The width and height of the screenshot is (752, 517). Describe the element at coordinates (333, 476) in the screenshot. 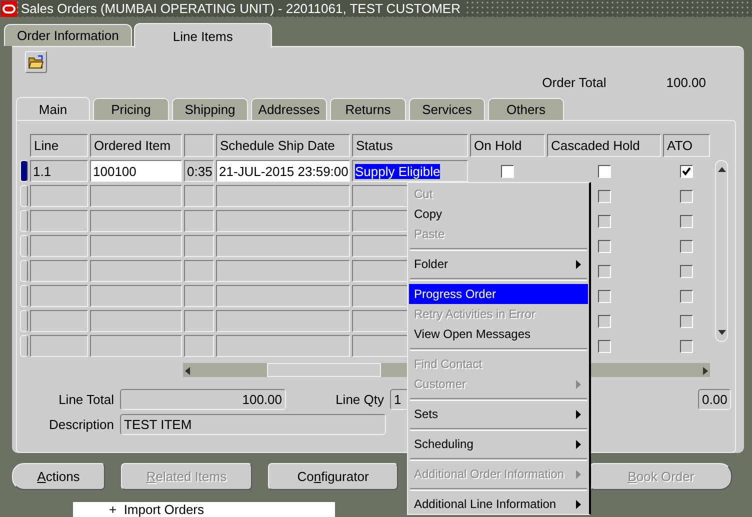

I see `action-button: Configurator` at that location.